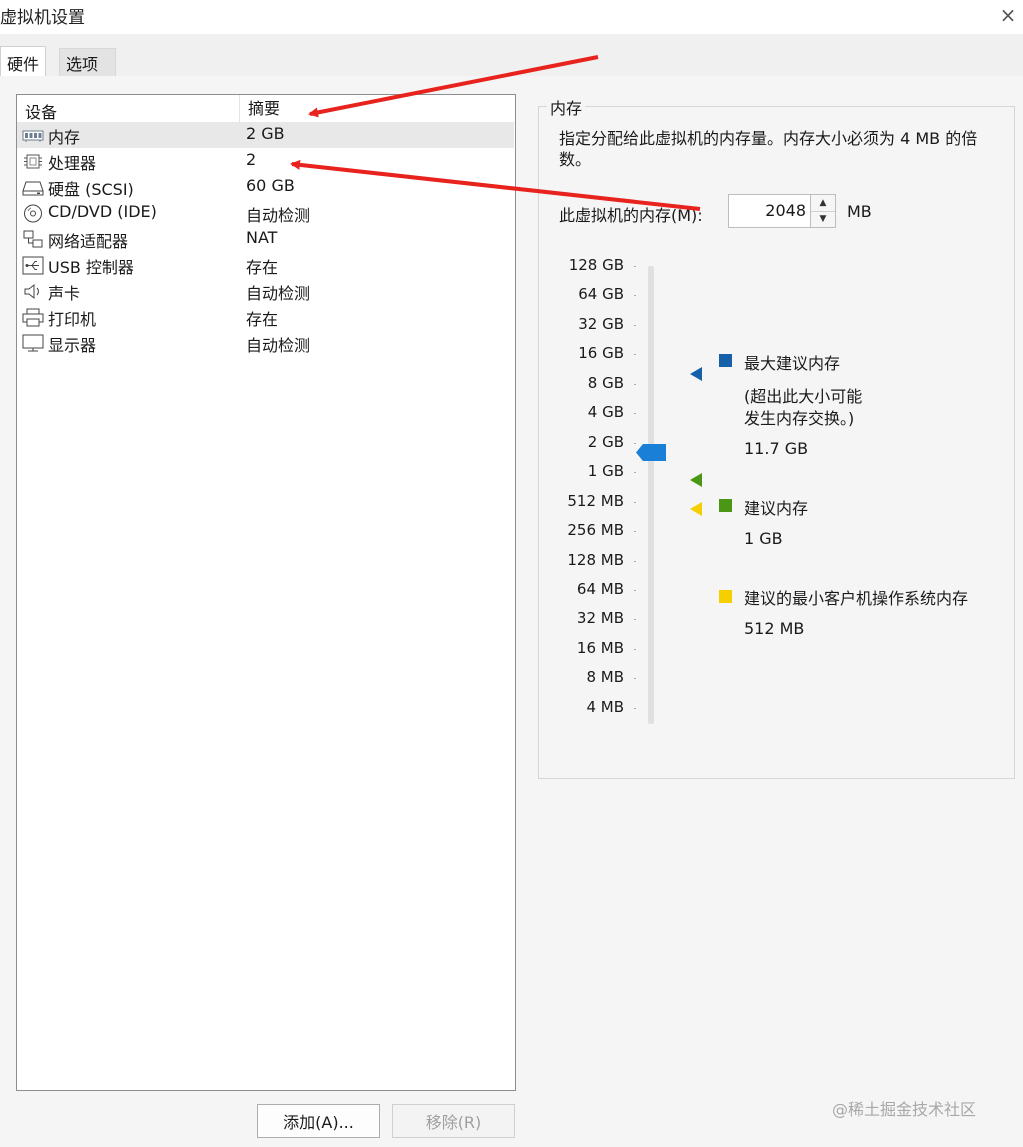 The image size is (1023, 1147). What do you see at coordinates (88, 241) in the screenshot?
I see `device-name: 网络适配器` at bounding box center [88, 241].